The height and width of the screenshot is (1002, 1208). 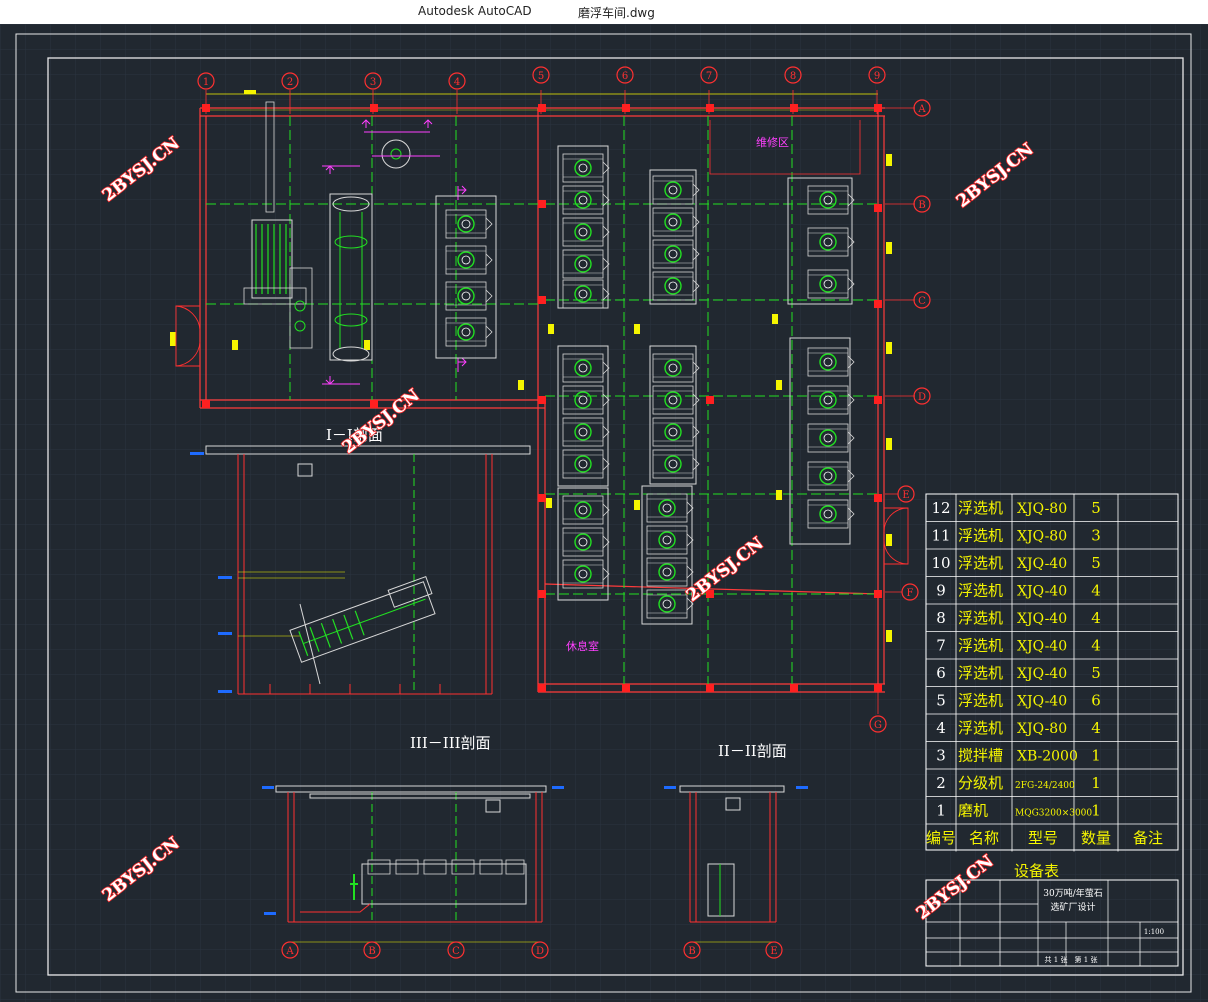 What do you see at coordinates (910, 593) in the screenshot?
I see `axis-row-f: F` at bounding box center [910, 593].